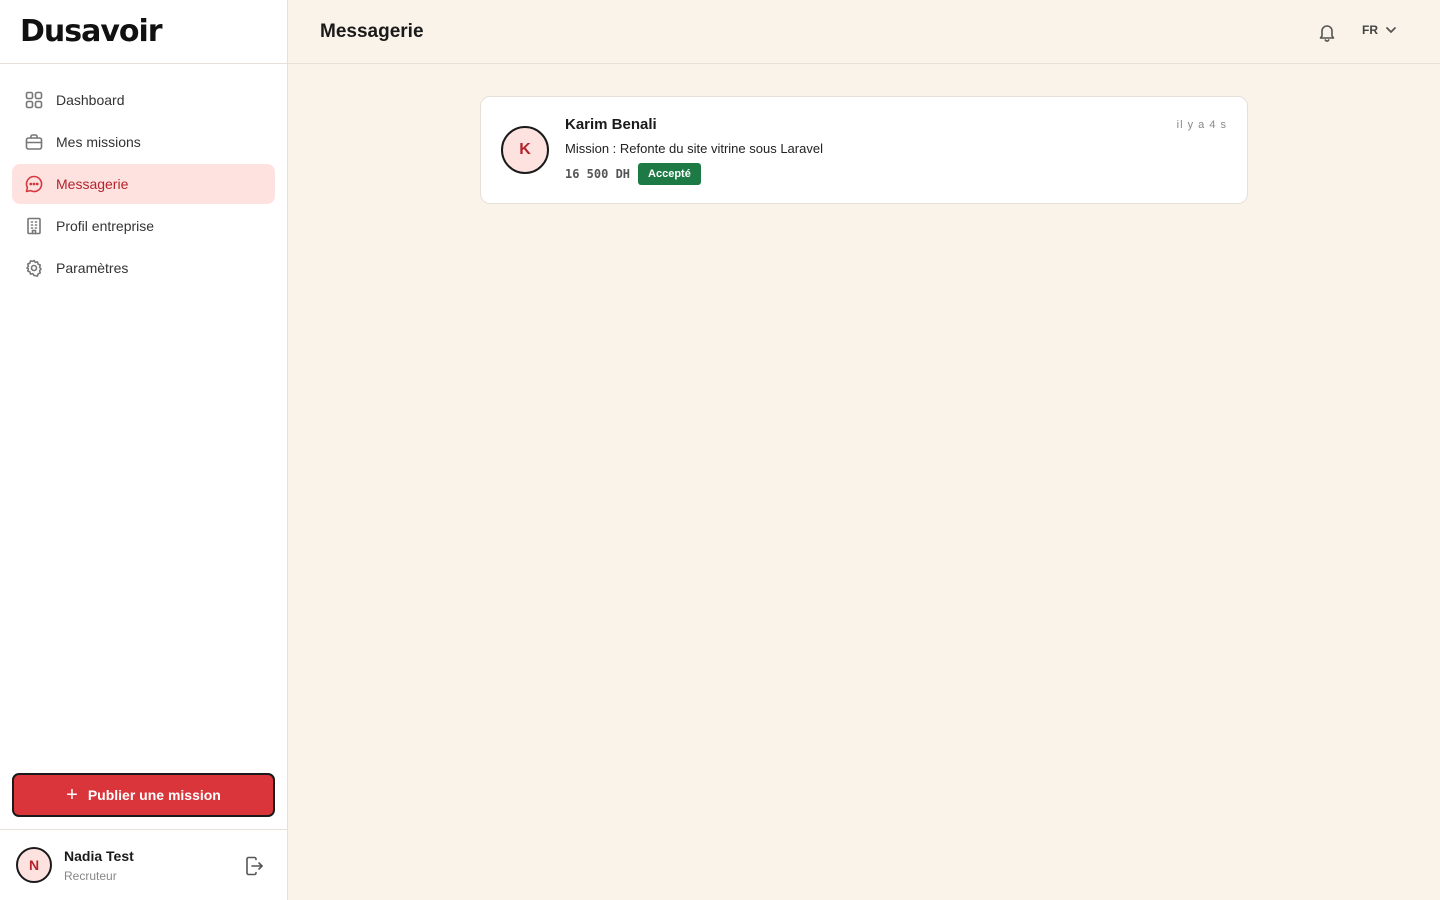 Image resolution: width=1440 pixels, height=900 pixels. I want to click on user-info: Nadia Test Recruteur, so click(99, 865).